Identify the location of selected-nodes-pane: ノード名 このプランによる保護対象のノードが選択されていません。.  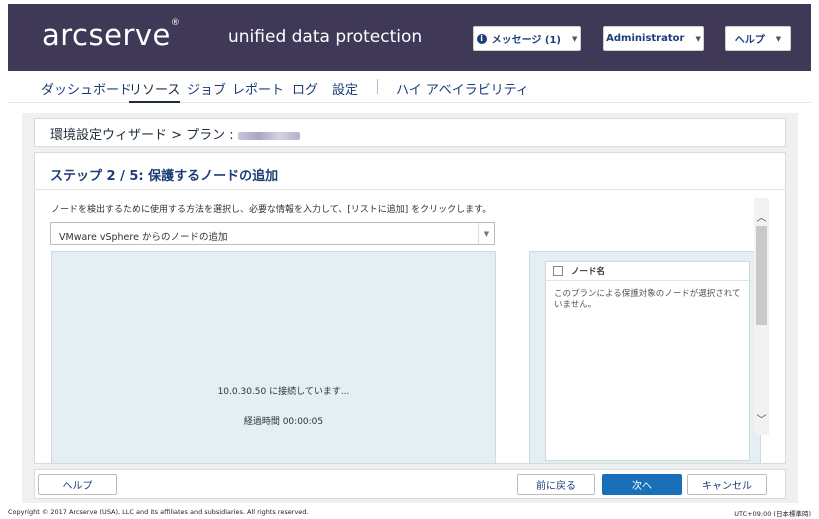
(645, 357).